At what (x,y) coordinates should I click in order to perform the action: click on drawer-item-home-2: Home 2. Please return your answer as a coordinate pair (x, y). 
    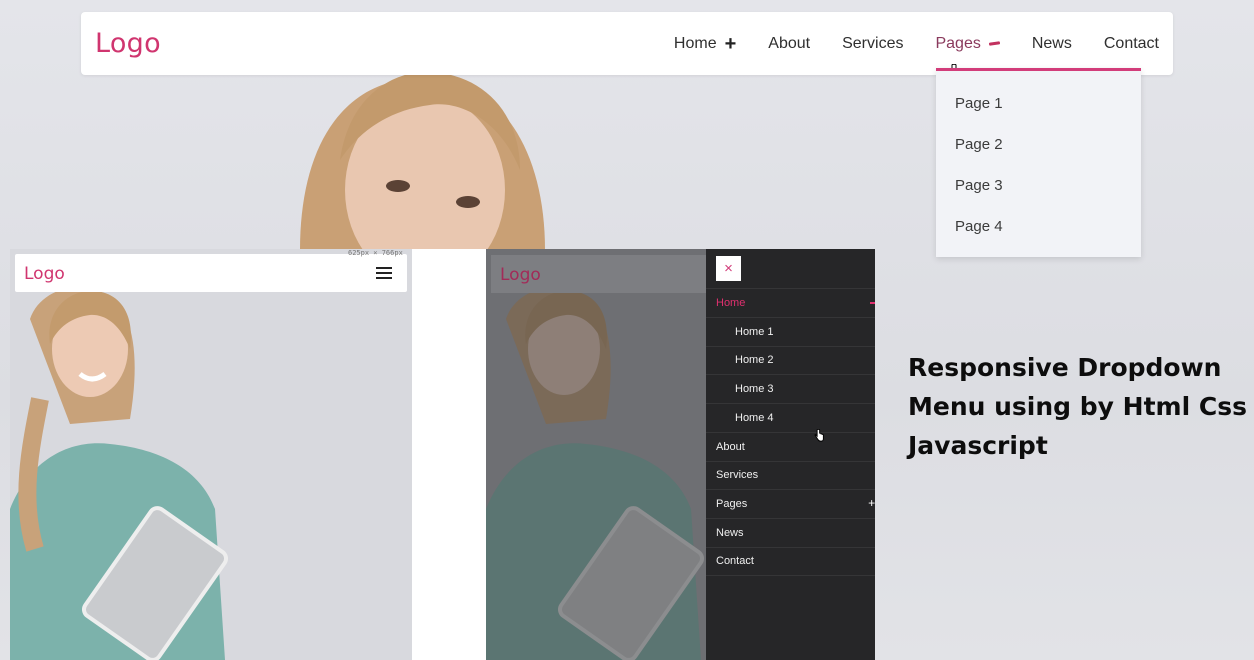
    Looking at the image, I should click on (790, 360).